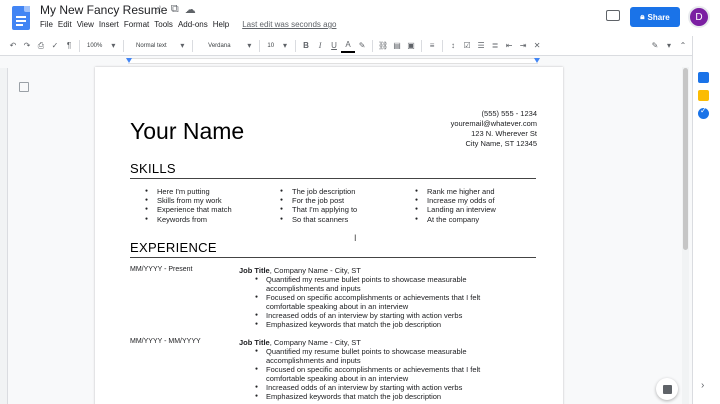  Describe the element at coordinates (703, 112) in the screenshot. I see `tasks-icon` at that location.